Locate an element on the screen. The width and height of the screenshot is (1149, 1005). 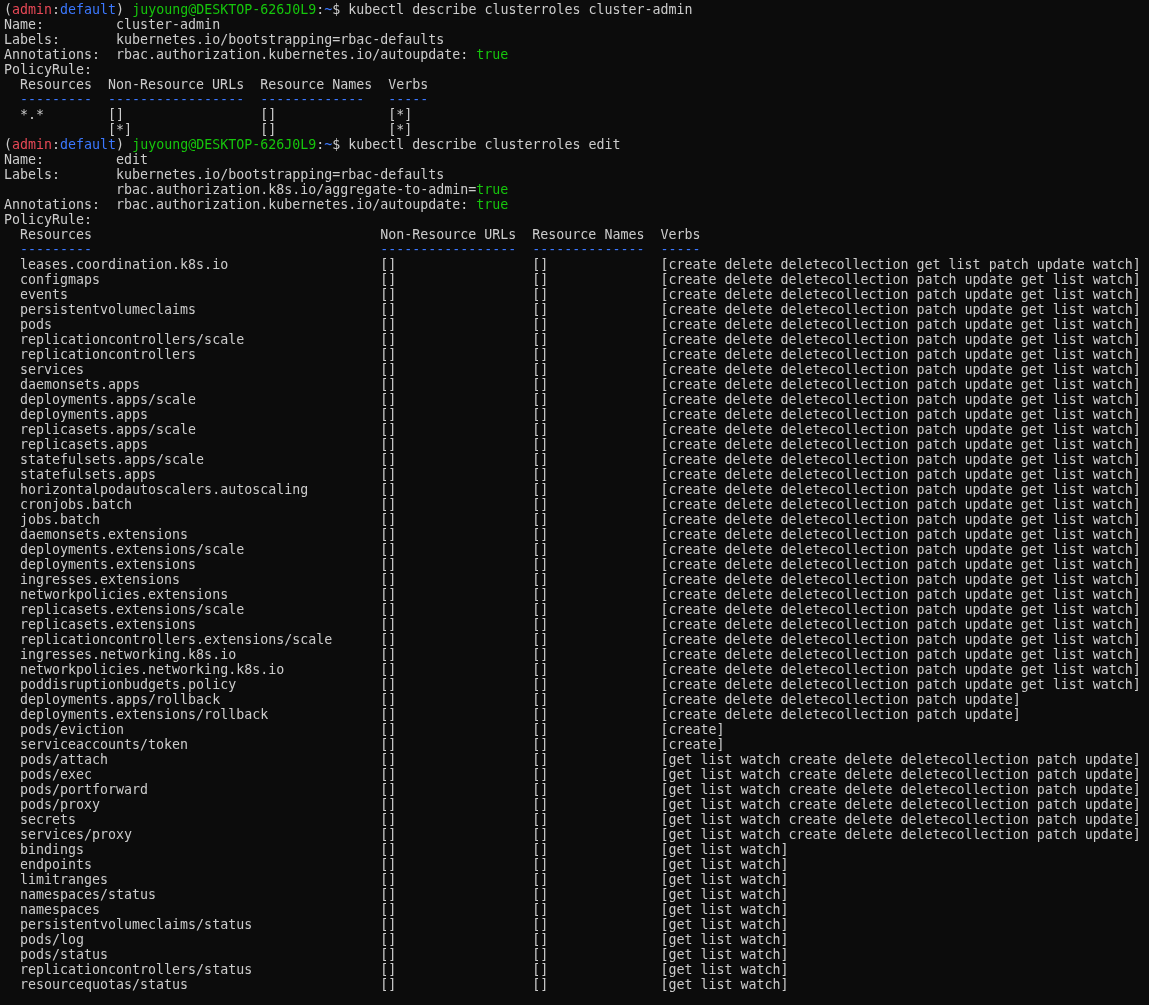
field-value: kubernetes.io/bootstrapping=rbac-defaults is located at coordinates (280, 174).